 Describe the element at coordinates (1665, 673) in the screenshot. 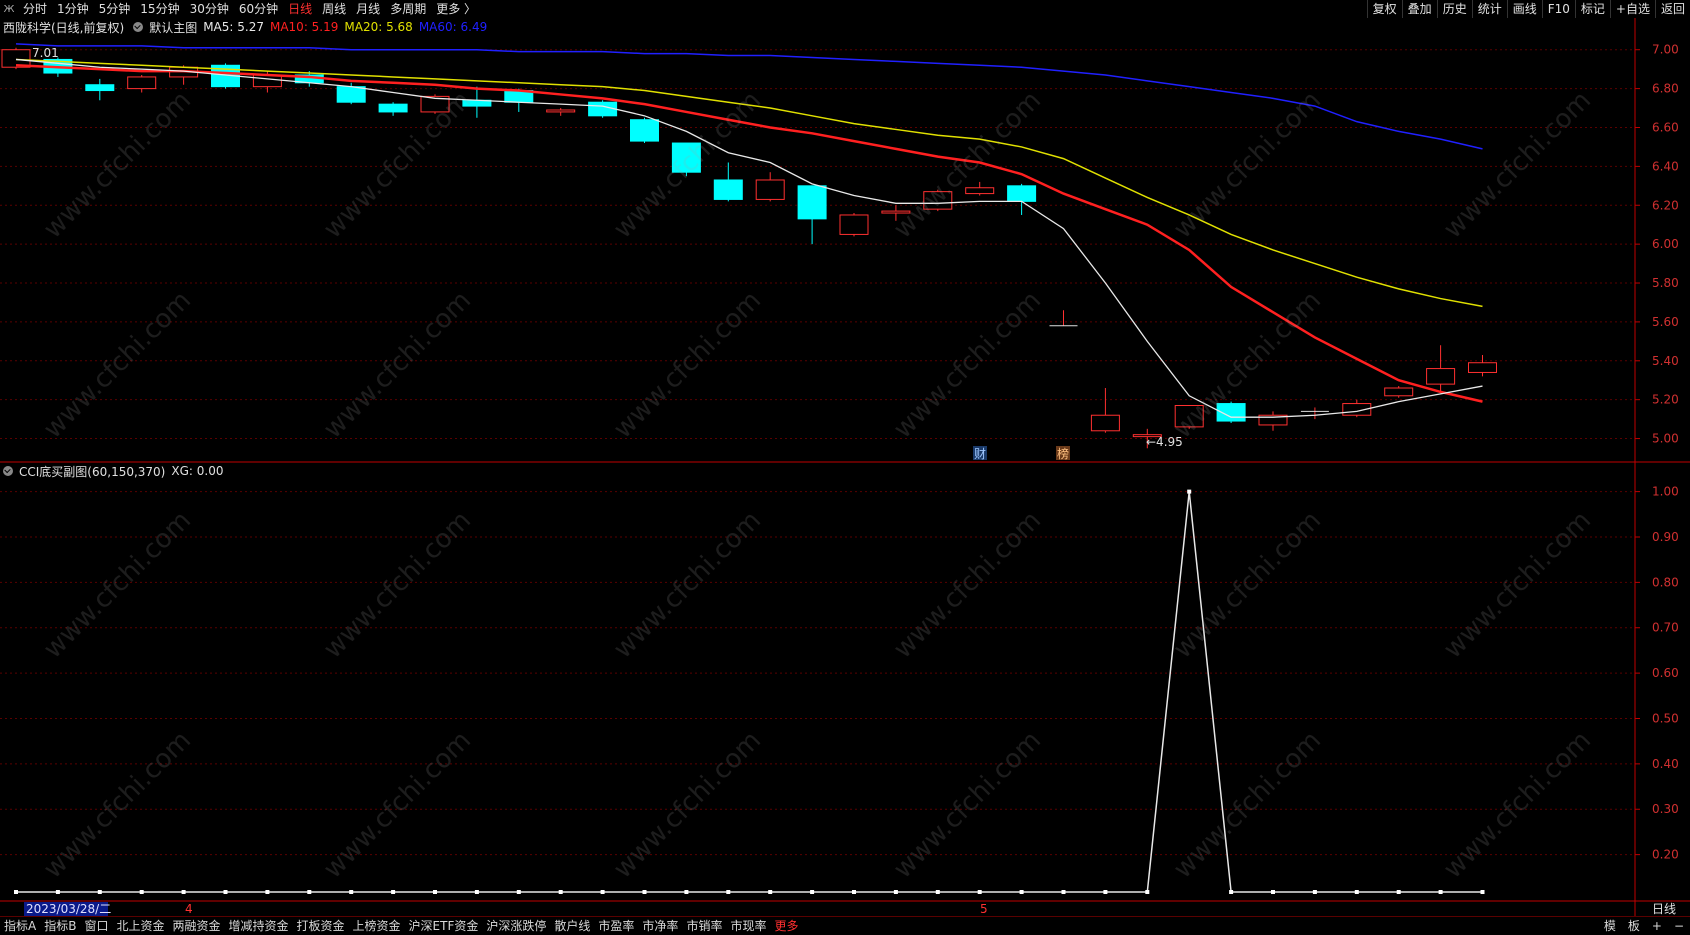

I see `sub-tick-label: 0.60` at that location.